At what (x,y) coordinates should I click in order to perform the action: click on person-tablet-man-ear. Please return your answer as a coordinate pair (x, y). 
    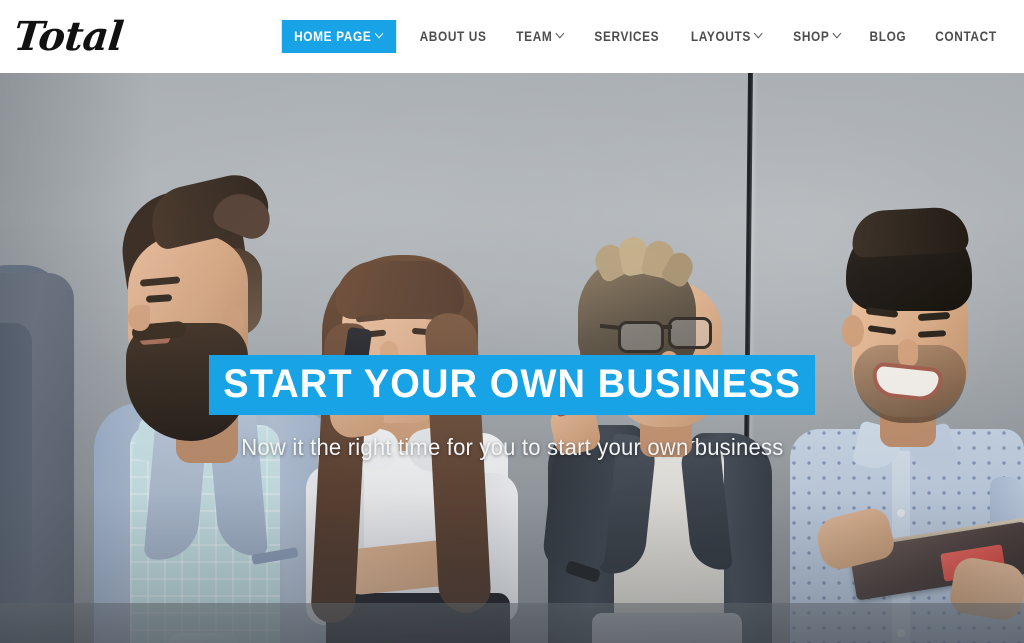
    Looking at the image, I should click on (853, 331).